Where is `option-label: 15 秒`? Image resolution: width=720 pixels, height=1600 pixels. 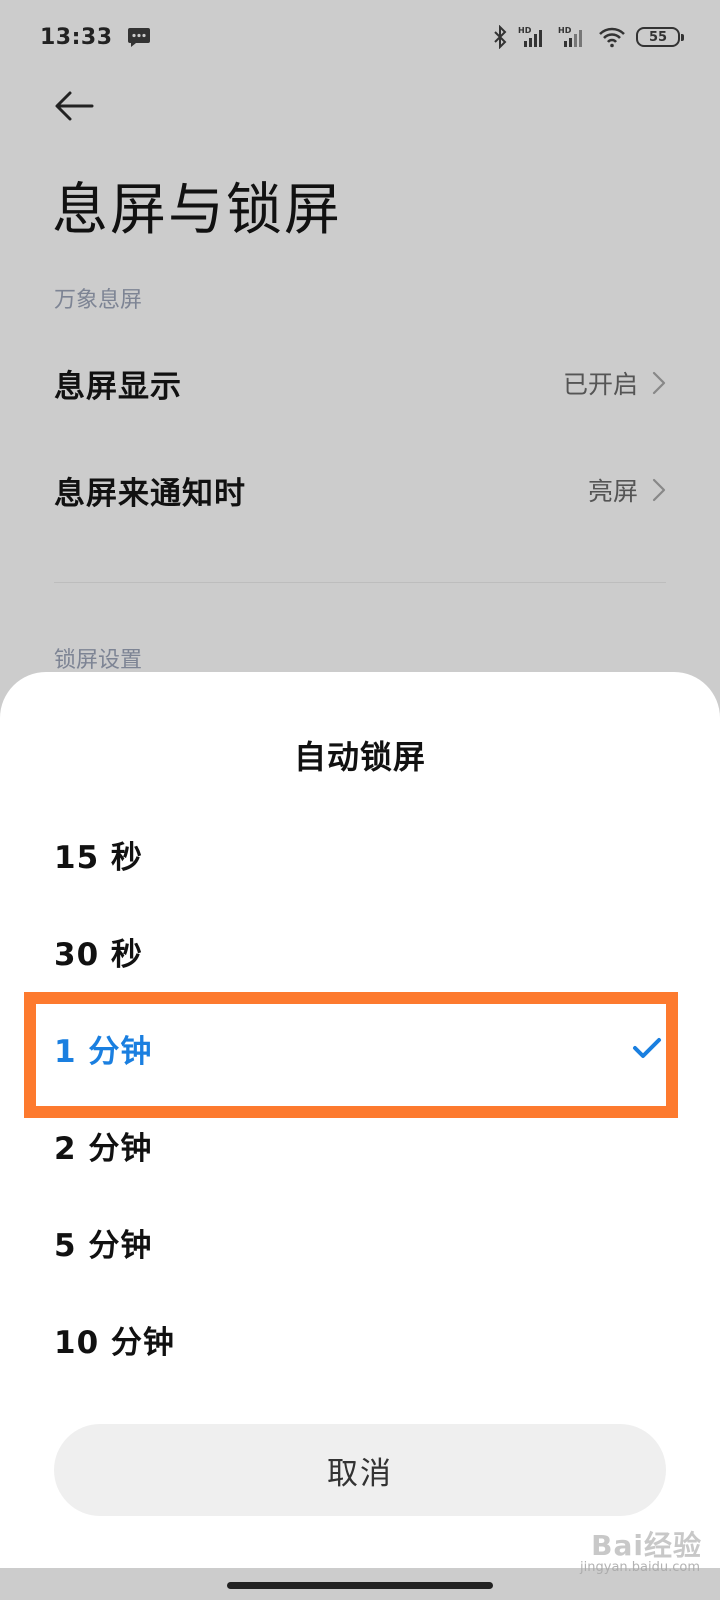 option-label: 15 秒 is located at coordinates (98, 857).